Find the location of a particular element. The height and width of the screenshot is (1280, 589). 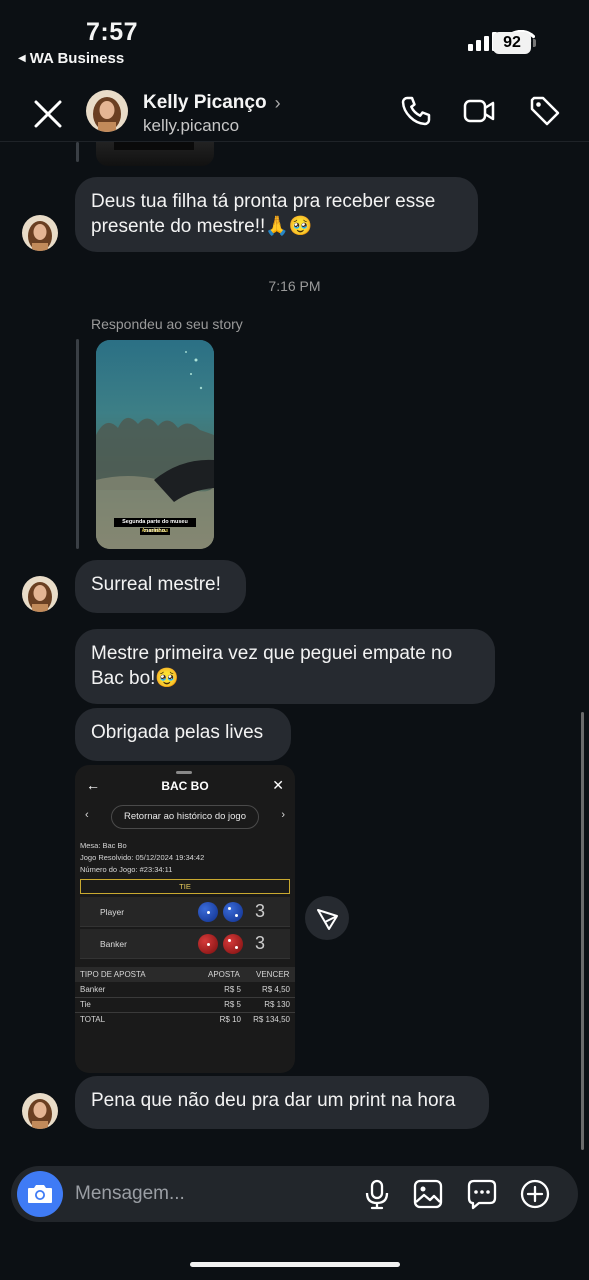

phone-call-icon is located at coordinates (416, 111).